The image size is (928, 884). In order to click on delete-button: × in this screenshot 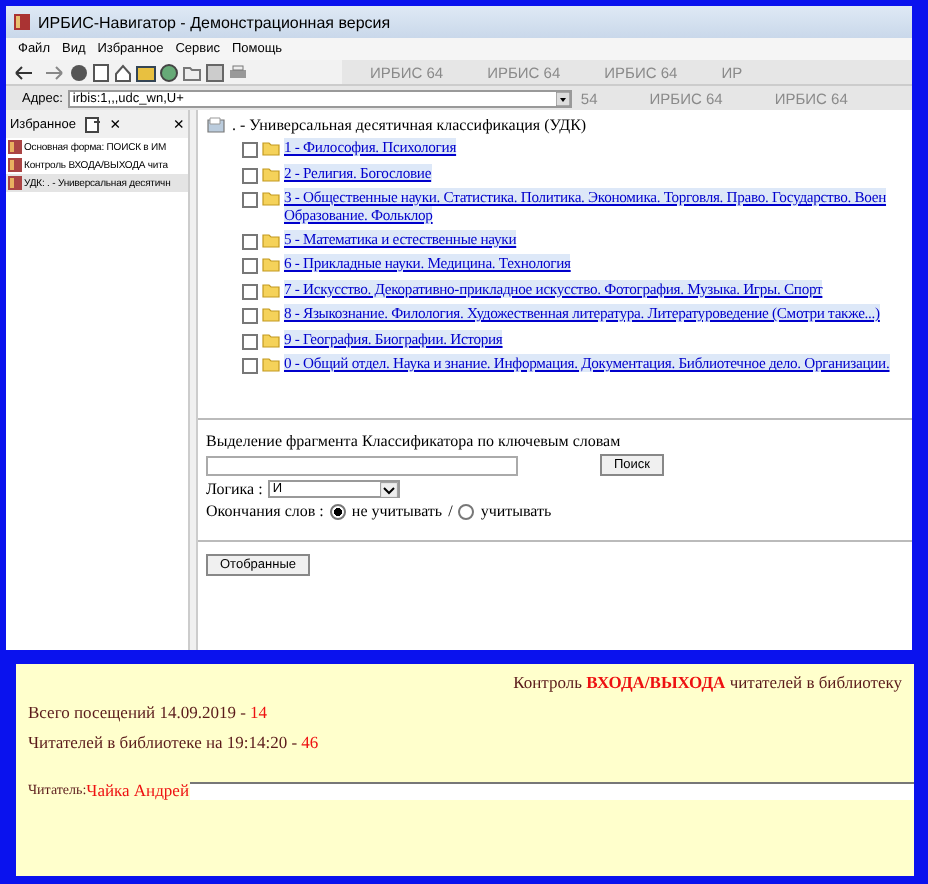, I will do `click(115, 124)`.